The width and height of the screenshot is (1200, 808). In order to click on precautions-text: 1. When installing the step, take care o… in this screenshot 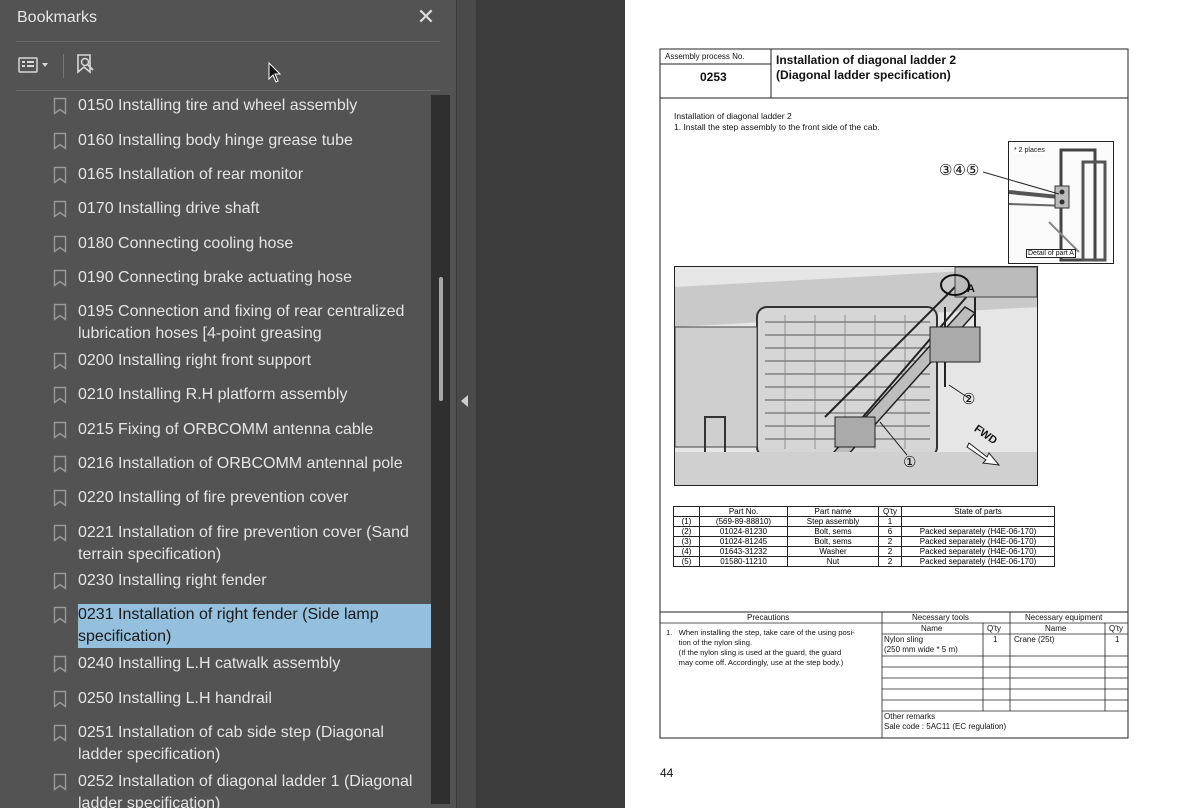, I will do `click(760, 648)`.